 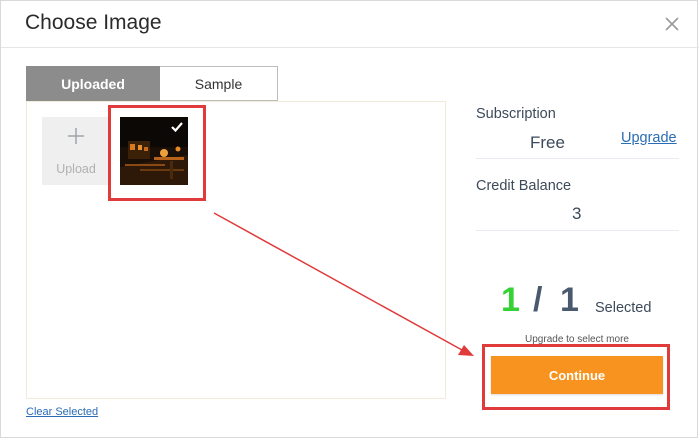 What do you see at coordinates (62, 412) in the screenshot?
I see `clear-selected-link: Clear Selected` at bounding box center [62, 412].